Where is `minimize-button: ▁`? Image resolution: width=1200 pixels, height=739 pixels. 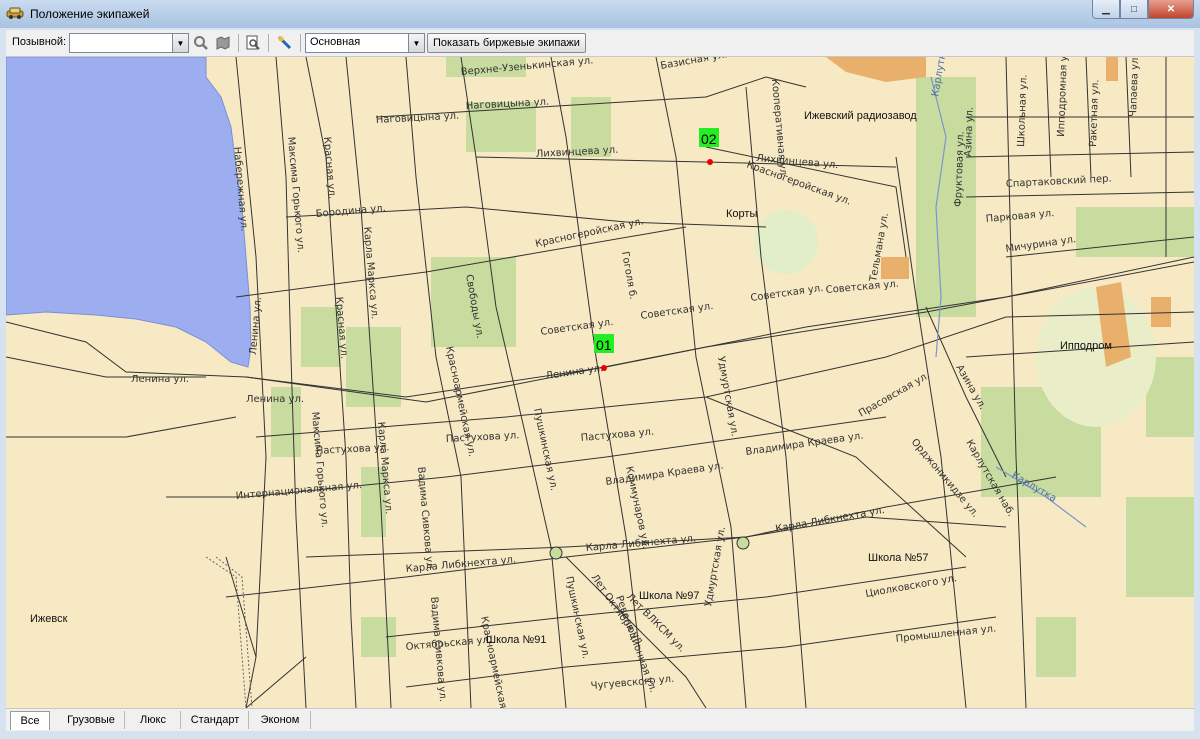
minimize-button: ▁ is located at coordinates (1106, 9).